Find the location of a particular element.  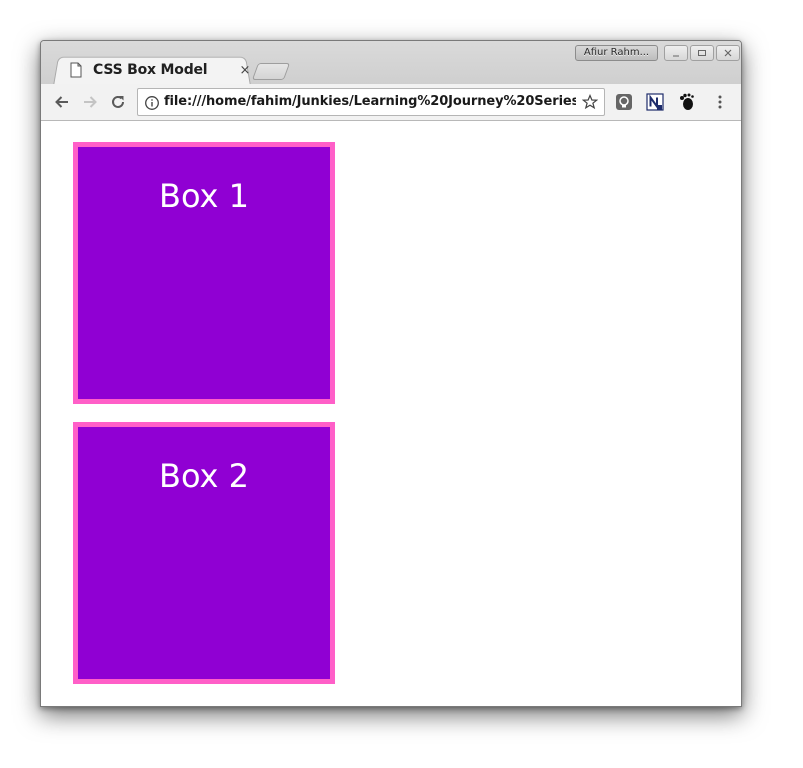

lightbulb-extension-icon is located at coordinates (624, 102).